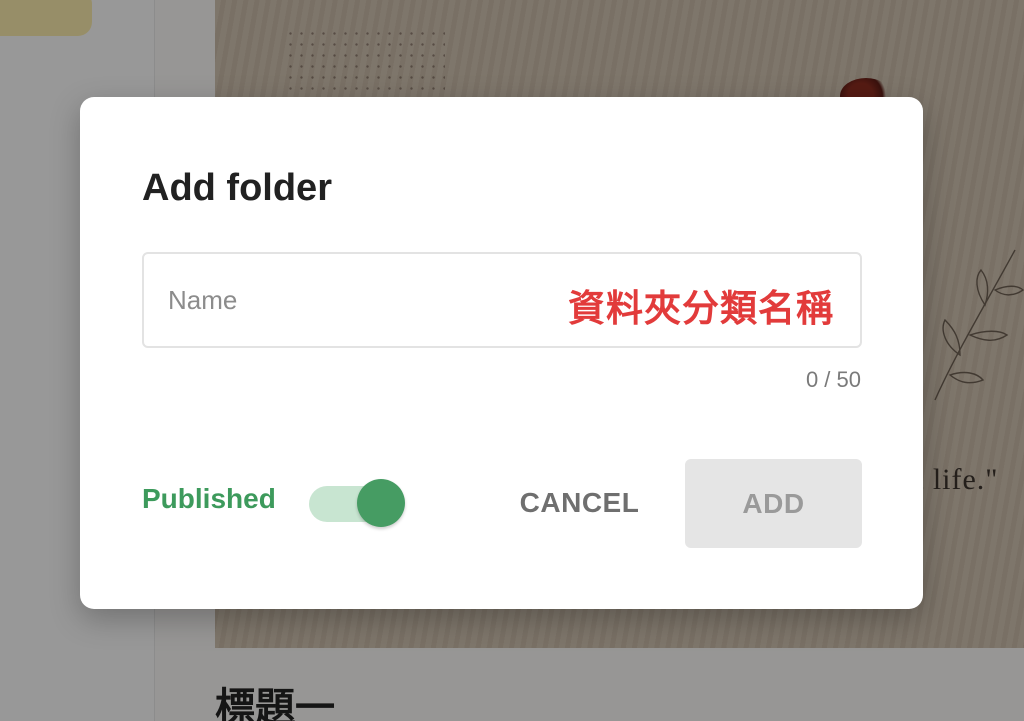 This screenshot has height=721, width=1024. I want to click on name-input, so click(498, 300).